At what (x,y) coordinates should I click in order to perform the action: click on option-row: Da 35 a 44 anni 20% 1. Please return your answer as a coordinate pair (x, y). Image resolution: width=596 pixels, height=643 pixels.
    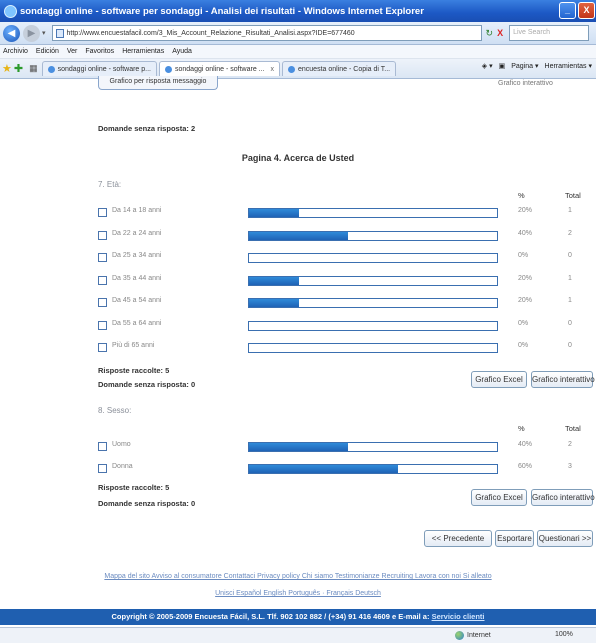
    Looking at the image, I should click on (343, 281).